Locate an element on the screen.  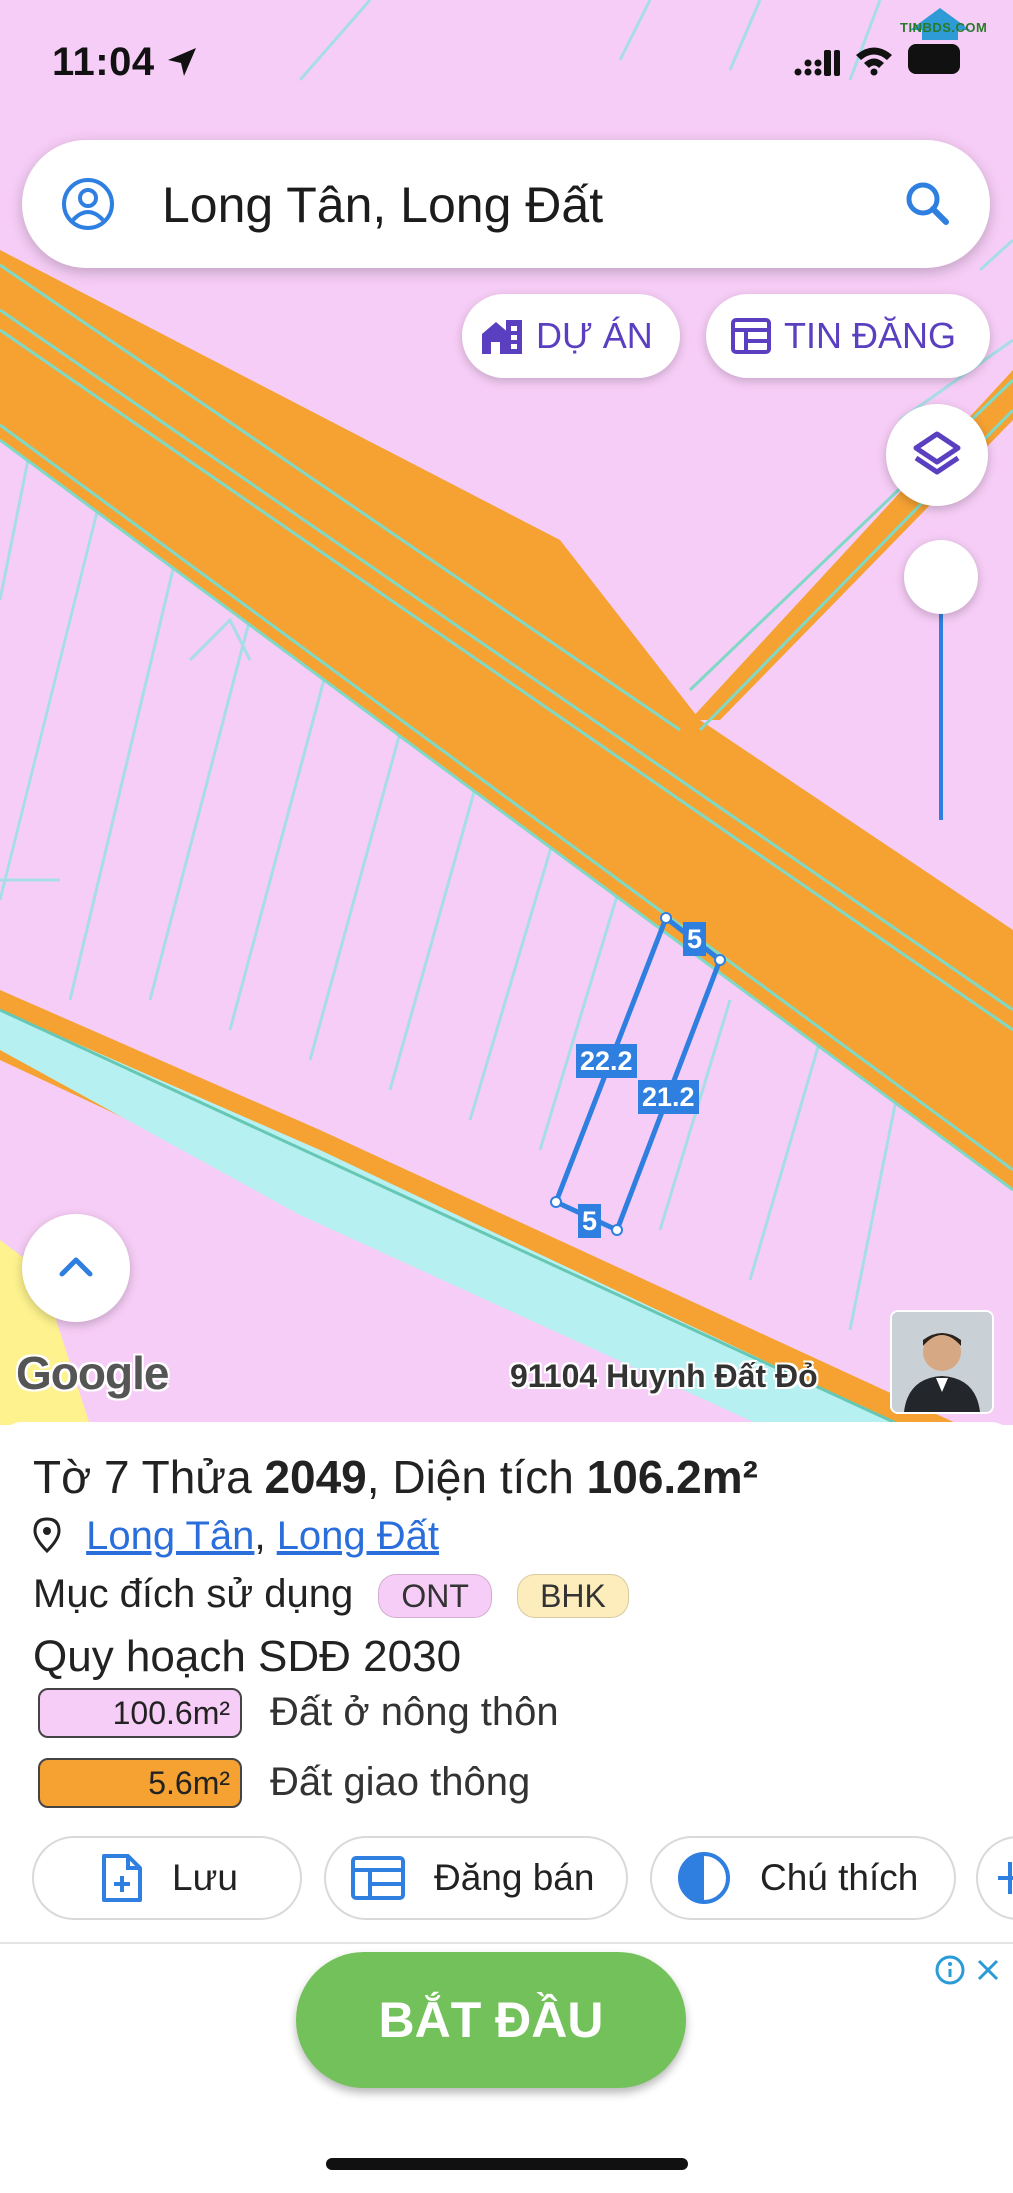
listing-icon is located at coordinates (751, 336).